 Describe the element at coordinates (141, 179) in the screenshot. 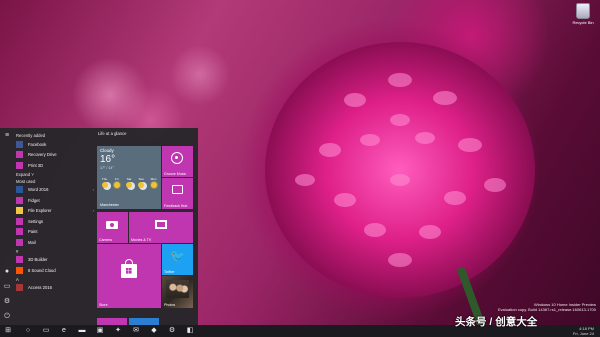

I see `forecast-day-label: Sun` at that location.